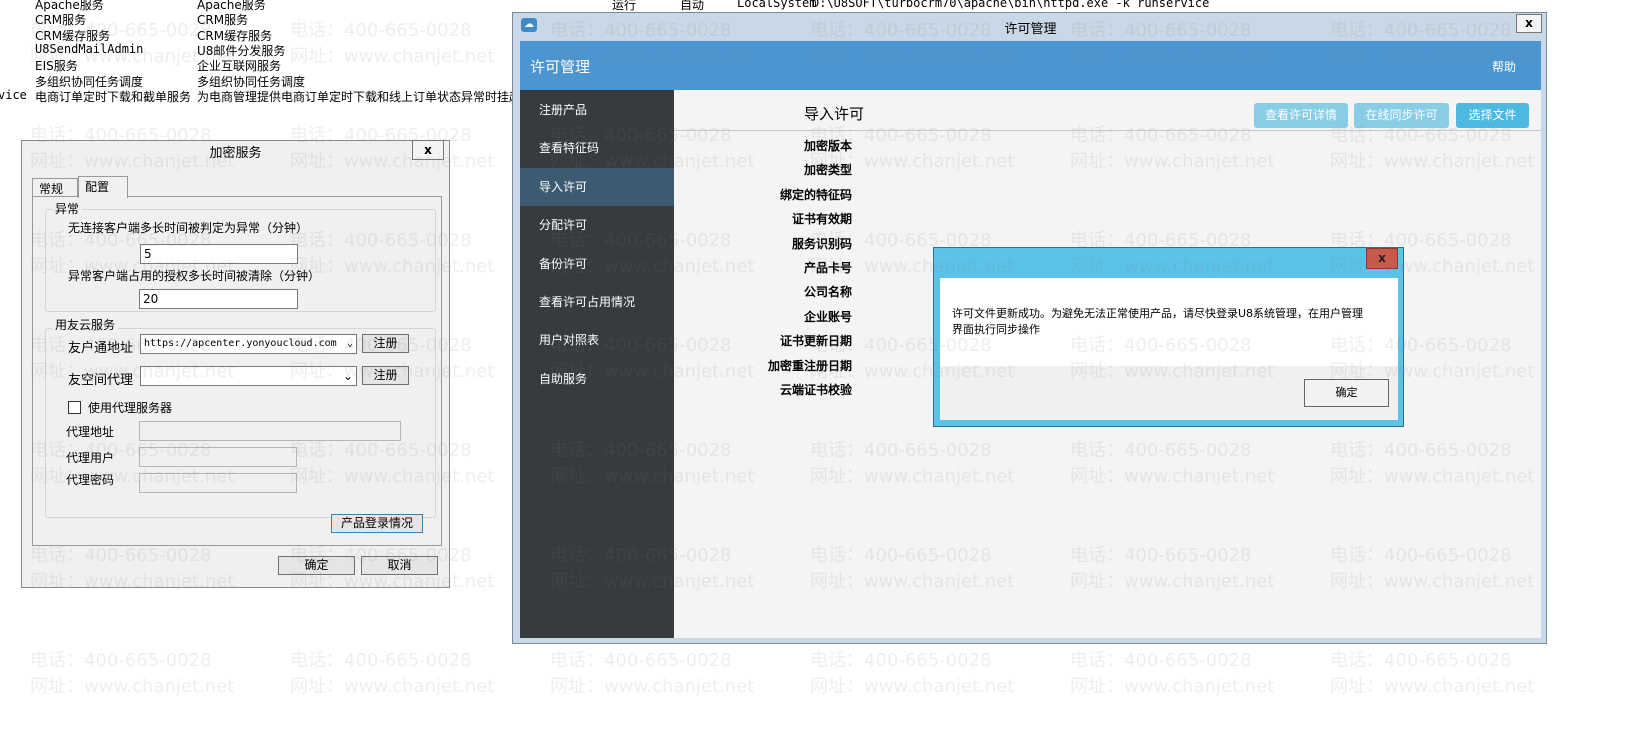  I want to click on use-proxy-label: 使用代理服务器, so click(130, 408).